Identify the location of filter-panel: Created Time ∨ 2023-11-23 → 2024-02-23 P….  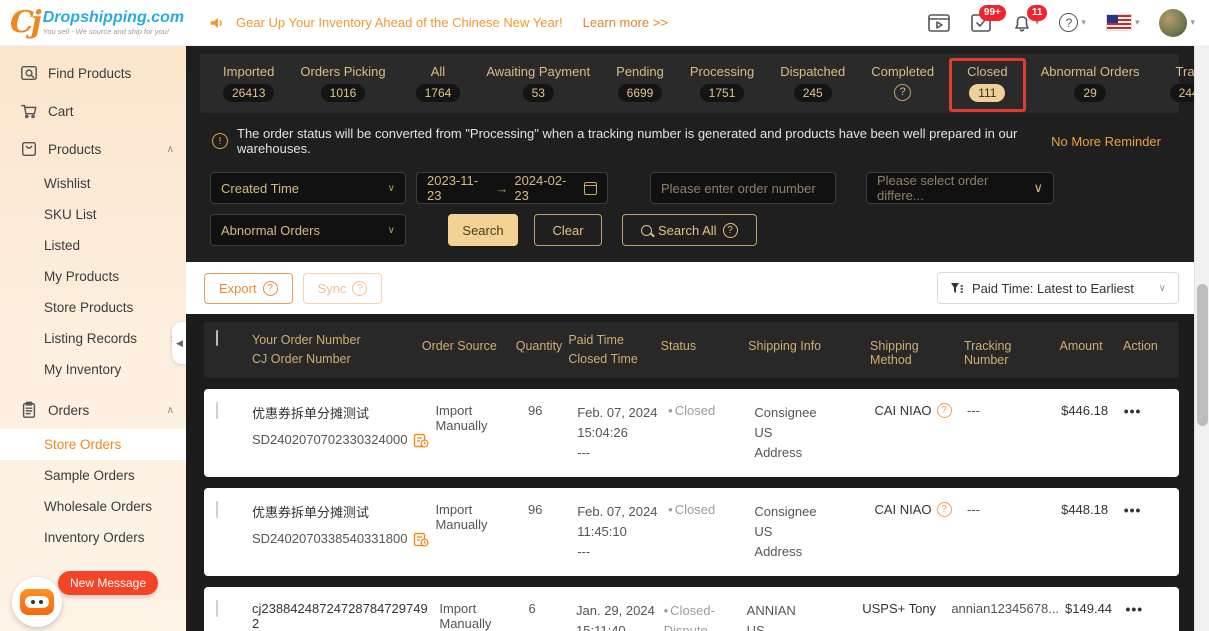
(689, 211).